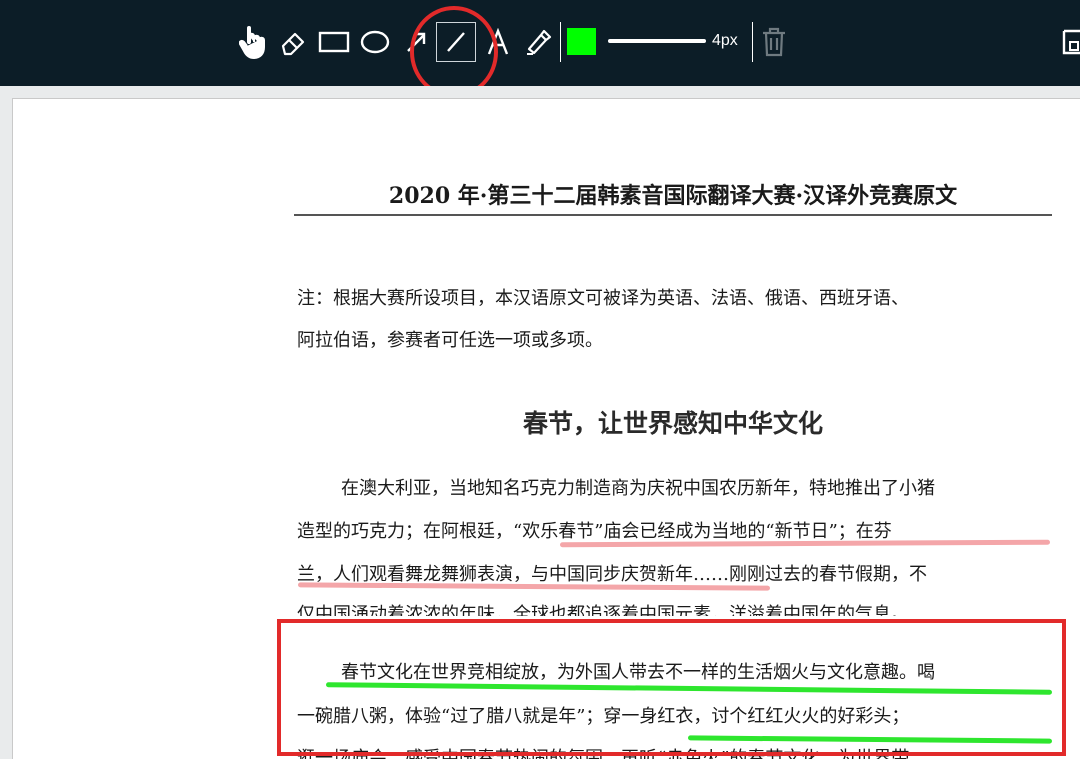 This screenshot has width=1080, height=759. Describe the element at coordinates (673, 215) in the screenshot. I see `title-rule` at that location.